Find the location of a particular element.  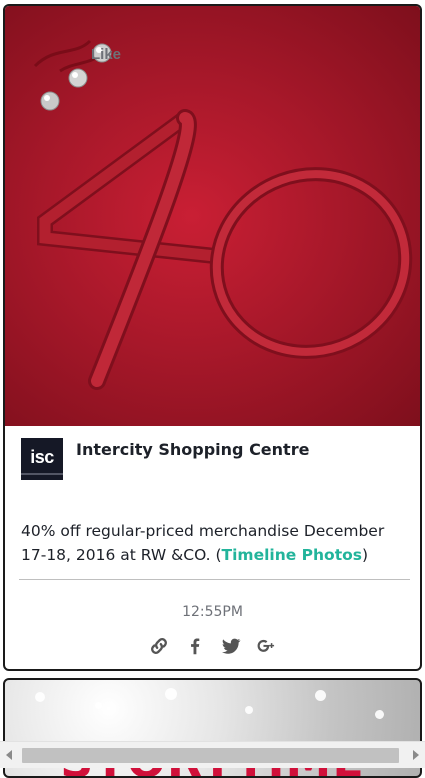

like-button: Like is located at coordinates (106, 54).